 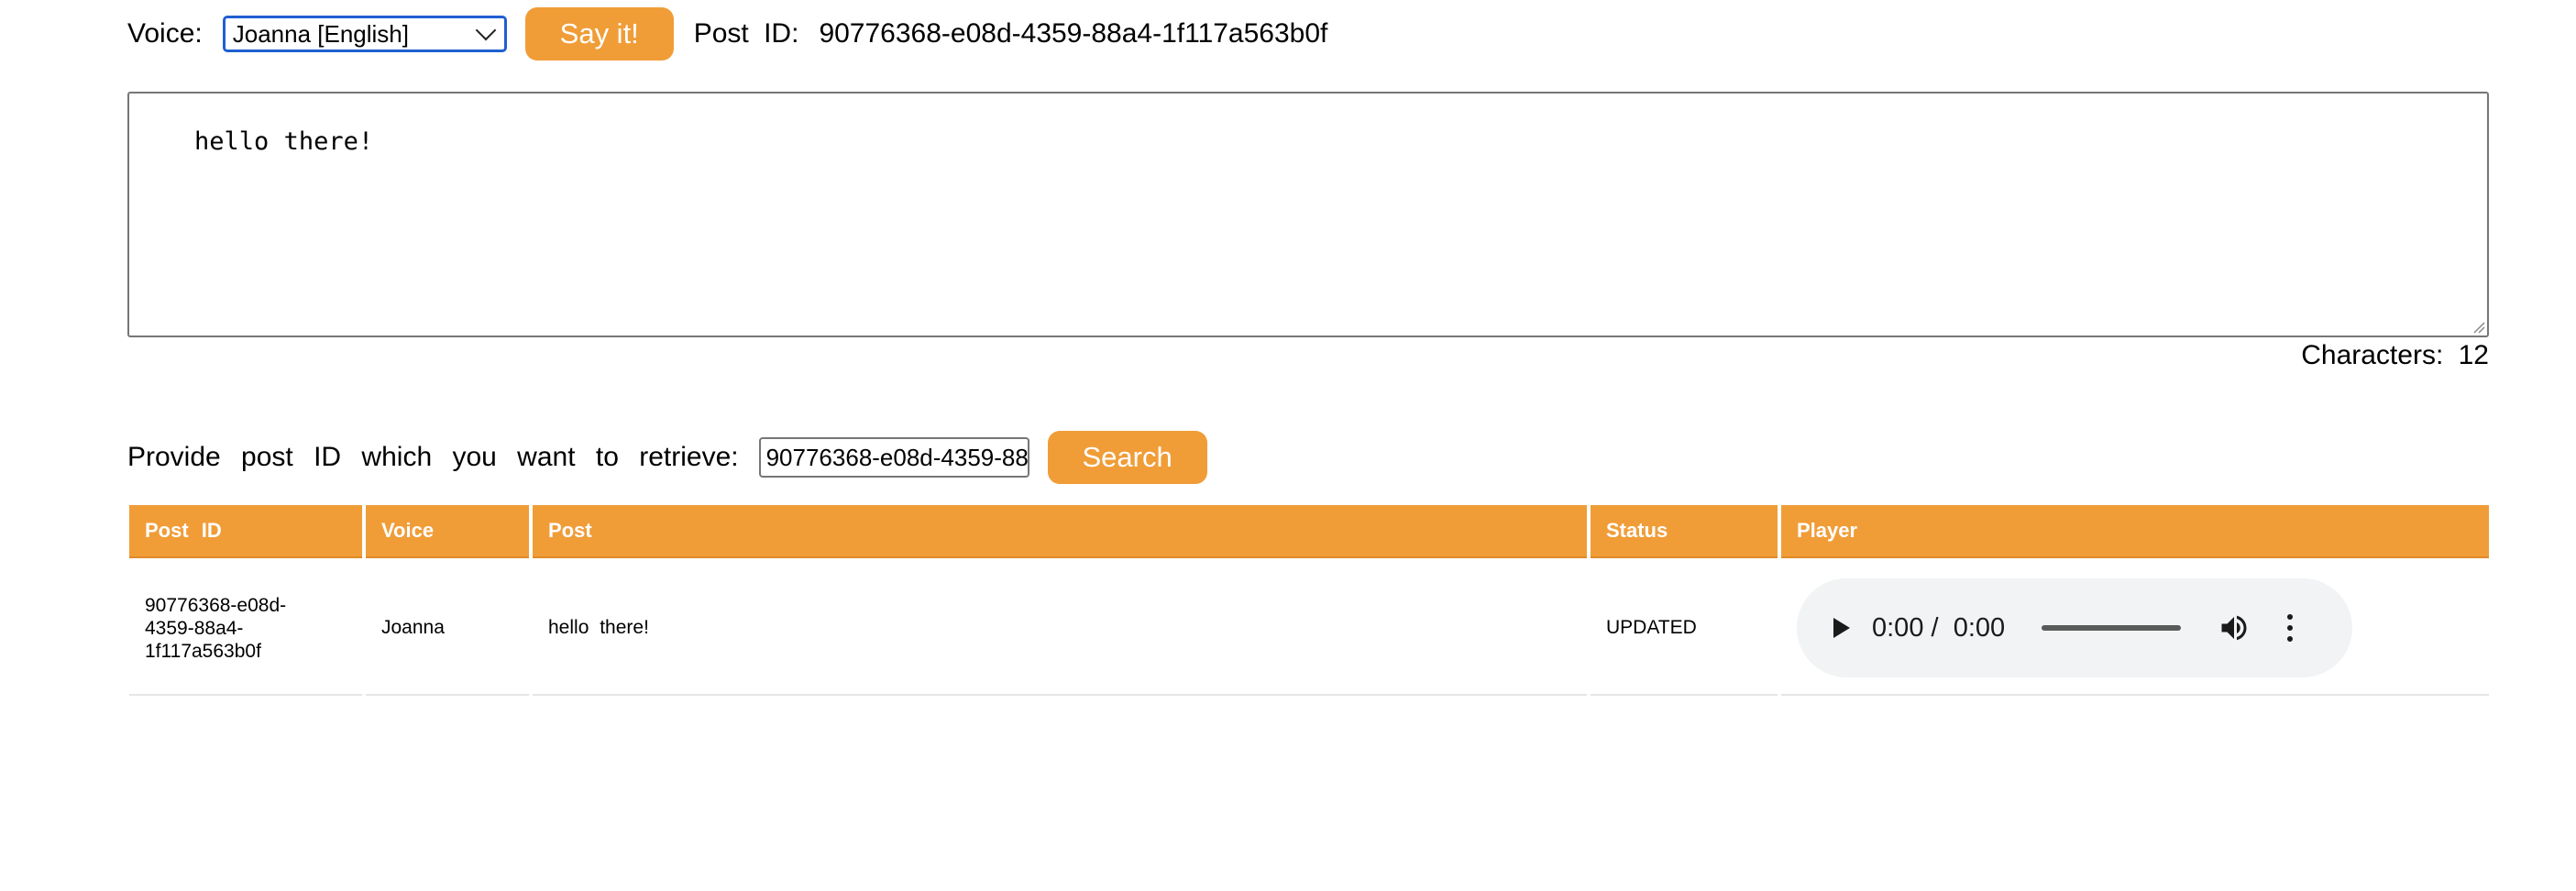 What do you see at coordinates (216, 605) in the screenshot?
I see `post-id-line: 90776368-e08d-` at bounding box center [216, 605].